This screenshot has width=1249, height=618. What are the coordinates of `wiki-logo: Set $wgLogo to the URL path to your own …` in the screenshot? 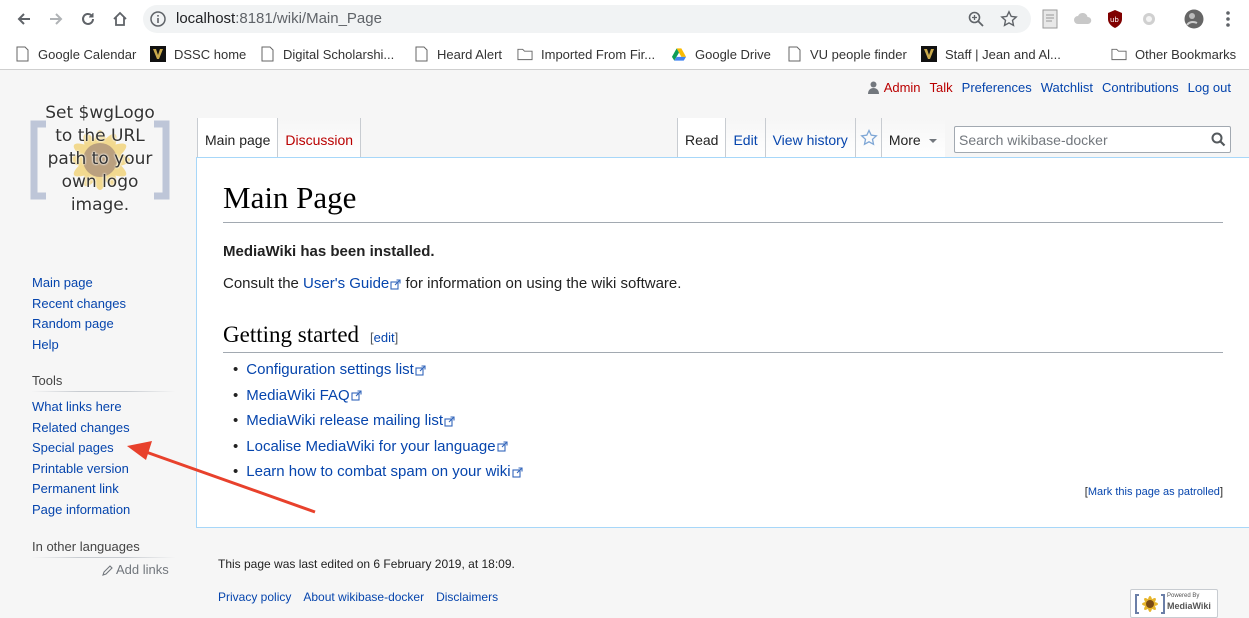 It's located at (100, 160).